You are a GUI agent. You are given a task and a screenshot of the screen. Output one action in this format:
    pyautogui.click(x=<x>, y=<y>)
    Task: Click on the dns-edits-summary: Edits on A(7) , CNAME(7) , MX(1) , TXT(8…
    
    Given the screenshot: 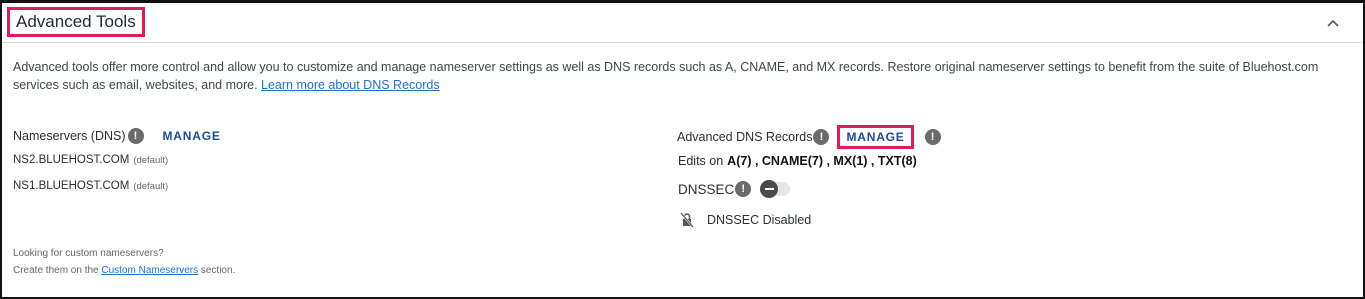 What is the action you would take?
    pyautogui.click(x=797, y=161)
    